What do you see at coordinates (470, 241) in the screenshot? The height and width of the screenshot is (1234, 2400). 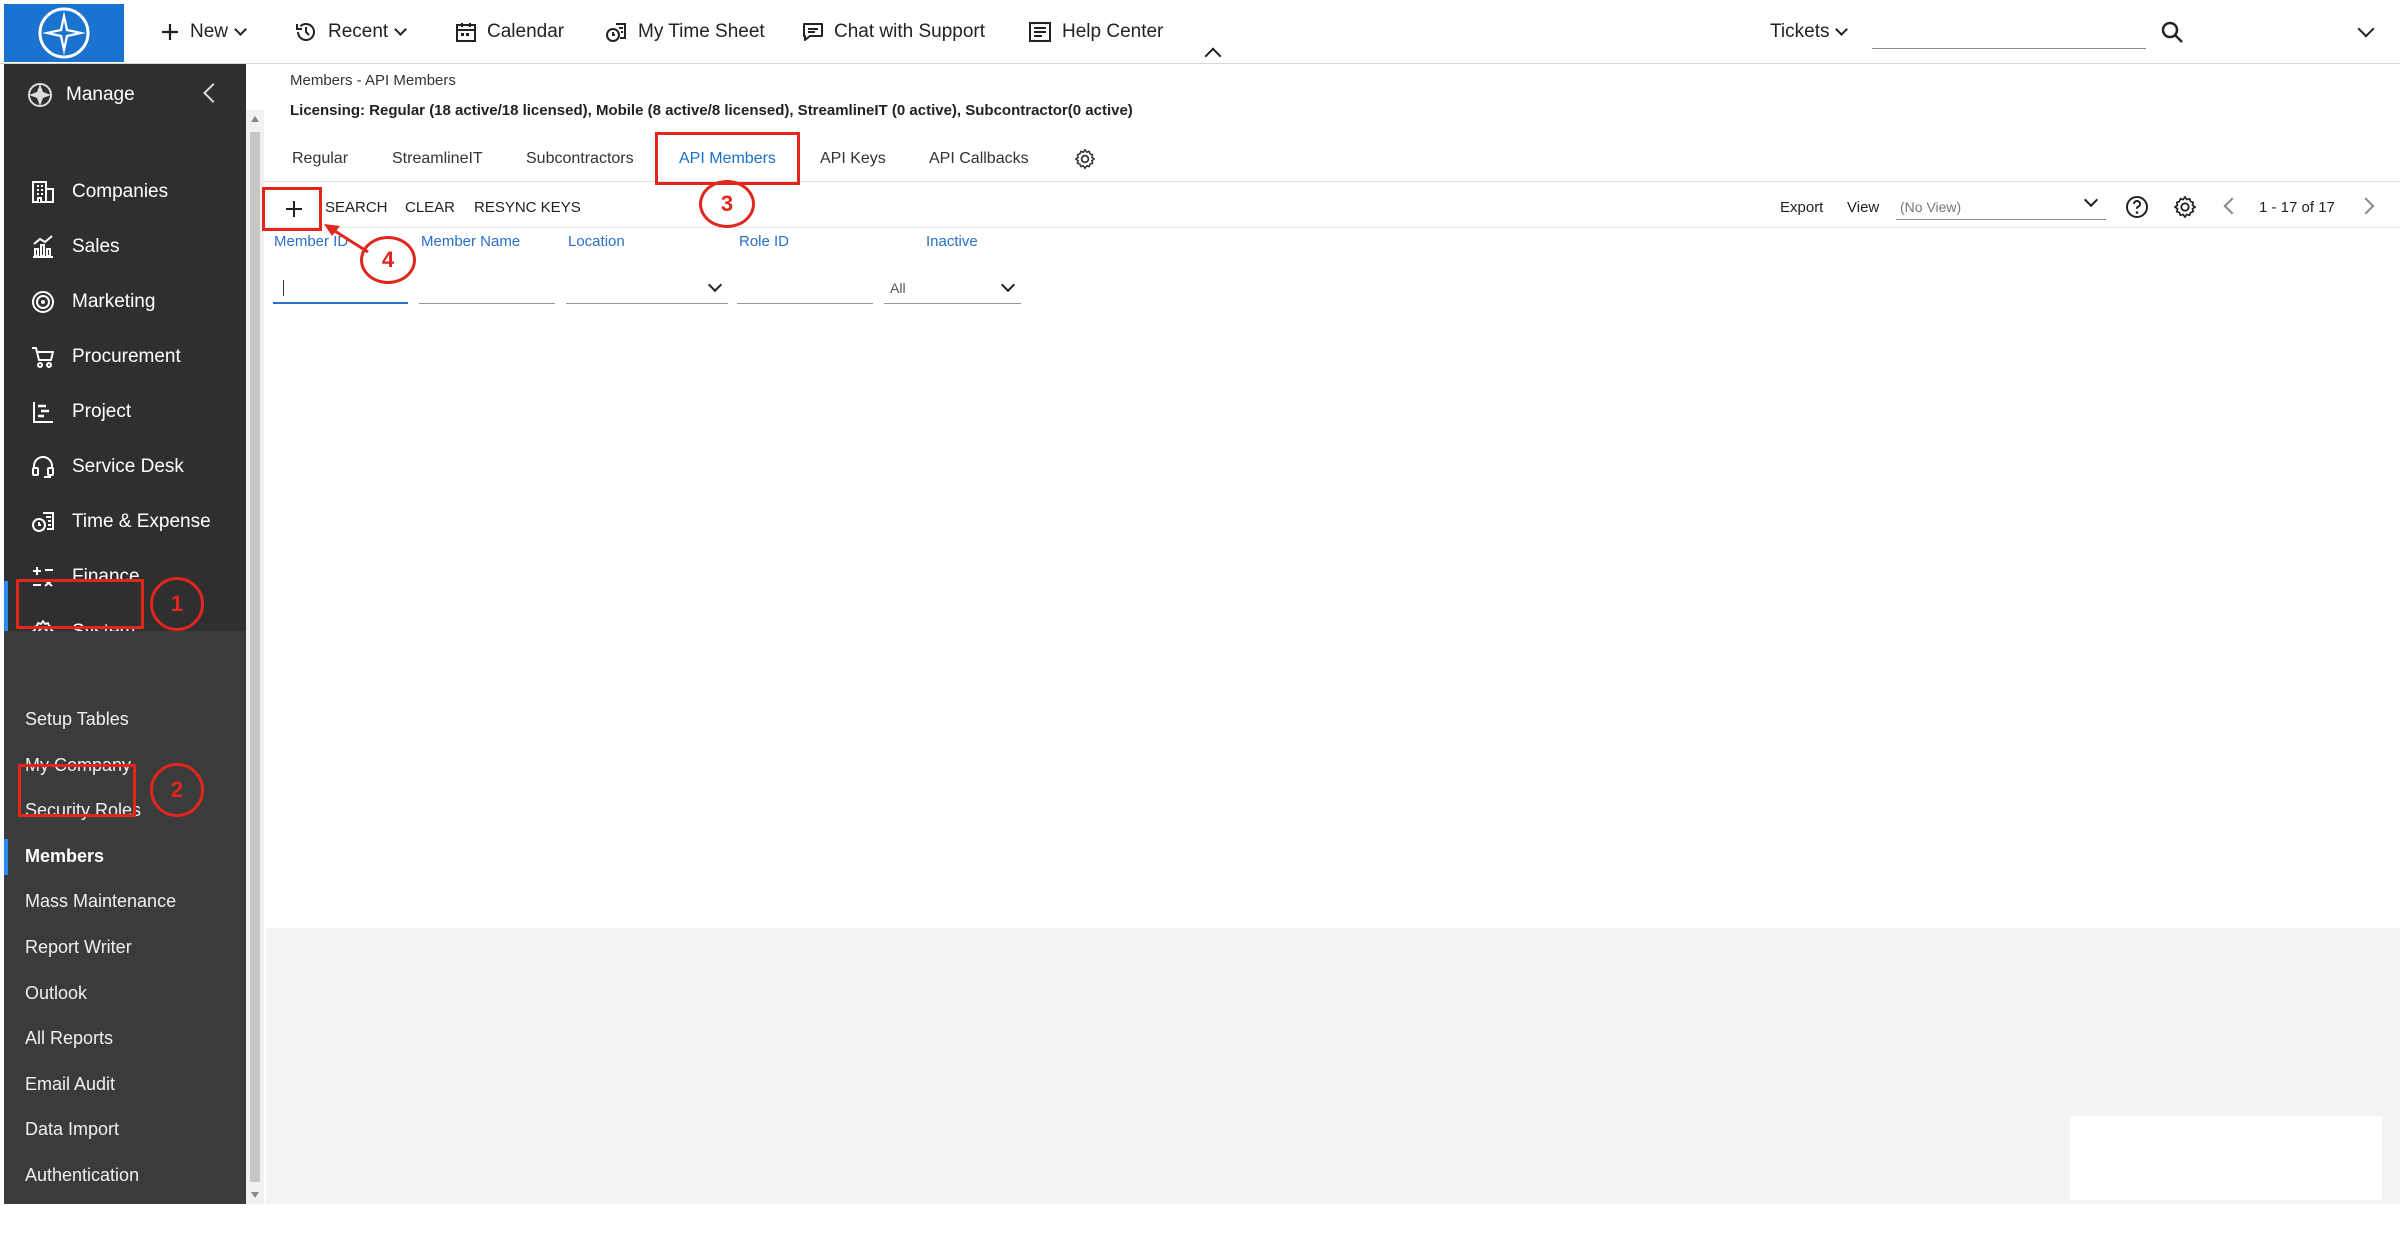 I see `column-header-member-name: Member Name` at bounding box center [470, 241].